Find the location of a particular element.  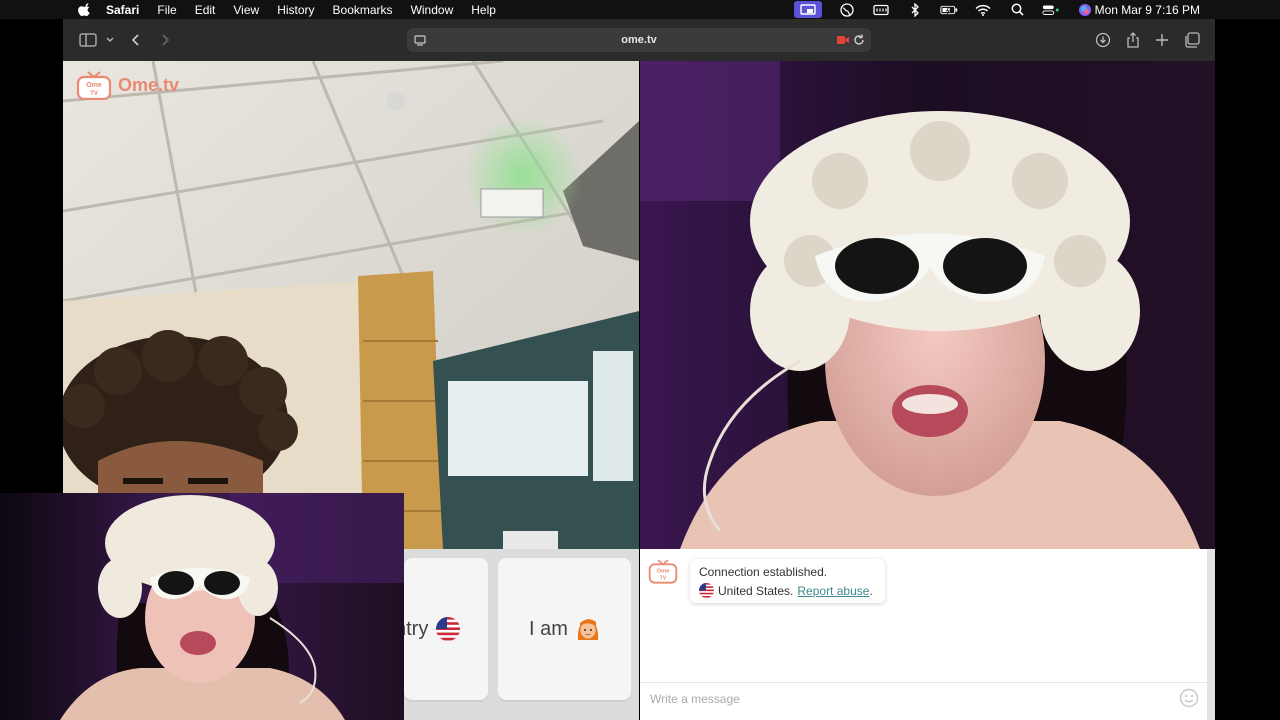

battery-icon is located at coordinates (949, 10).